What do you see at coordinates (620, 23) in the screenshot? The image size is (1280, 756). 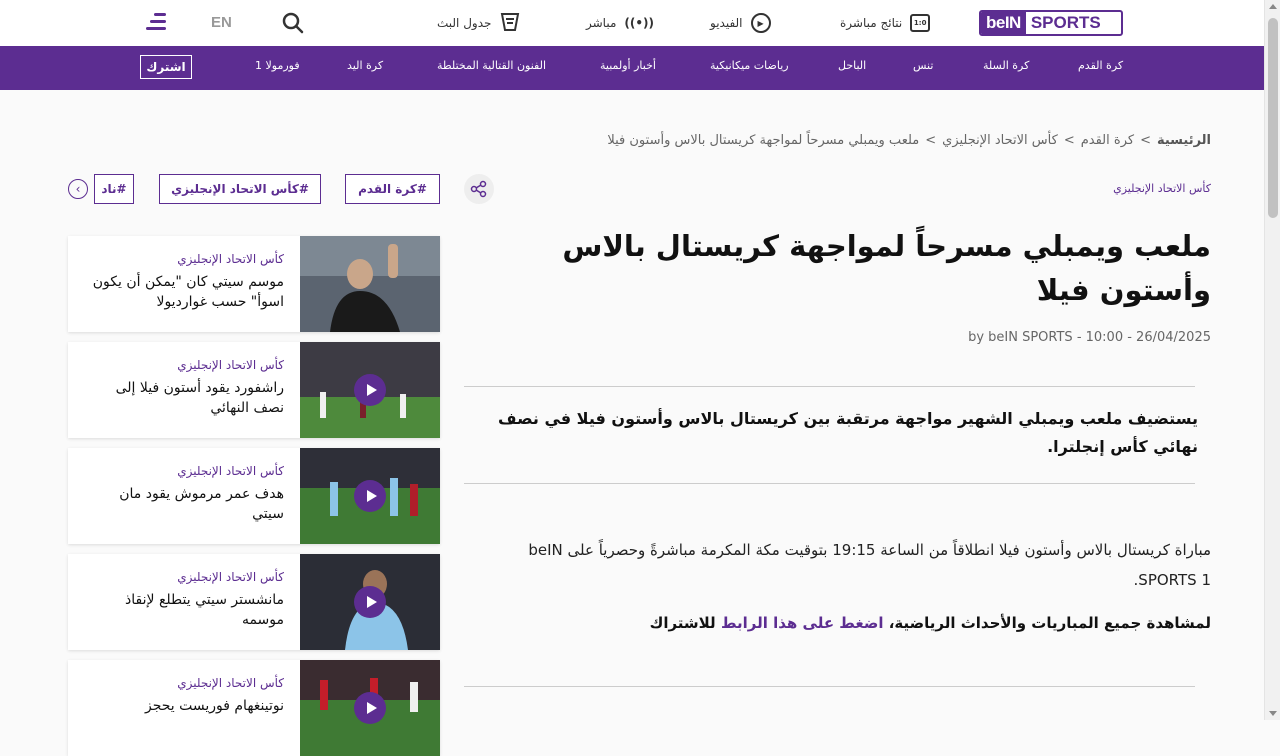 I see `live-link: ((•)) مباشر` at bounding box center [620, 23].